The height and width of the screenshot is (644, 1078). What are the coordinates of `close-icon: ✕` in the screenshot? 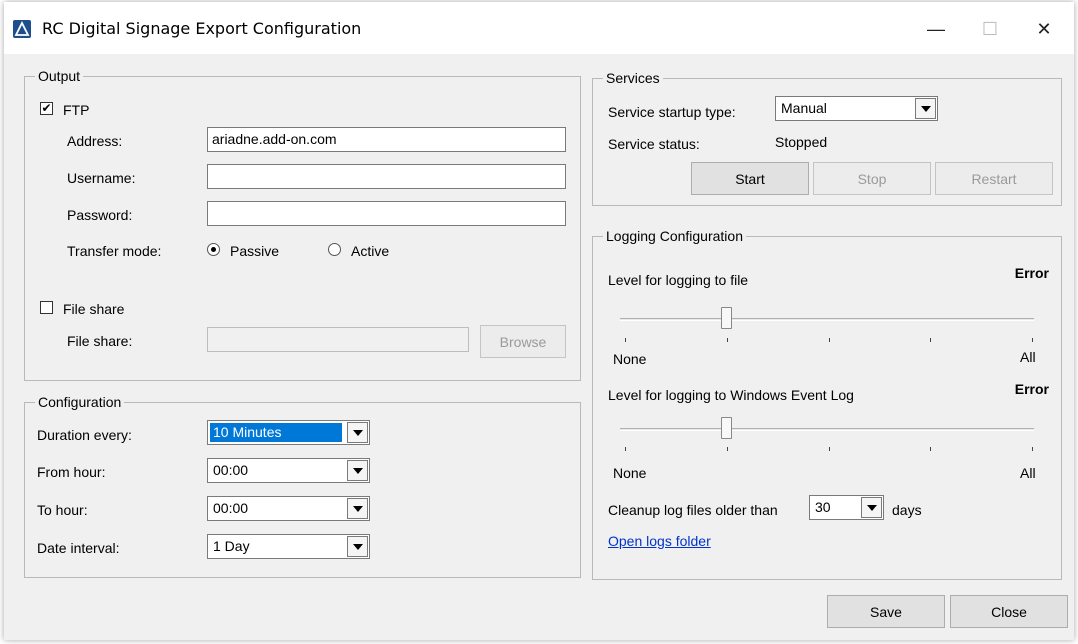 It's located at (1044, 28).